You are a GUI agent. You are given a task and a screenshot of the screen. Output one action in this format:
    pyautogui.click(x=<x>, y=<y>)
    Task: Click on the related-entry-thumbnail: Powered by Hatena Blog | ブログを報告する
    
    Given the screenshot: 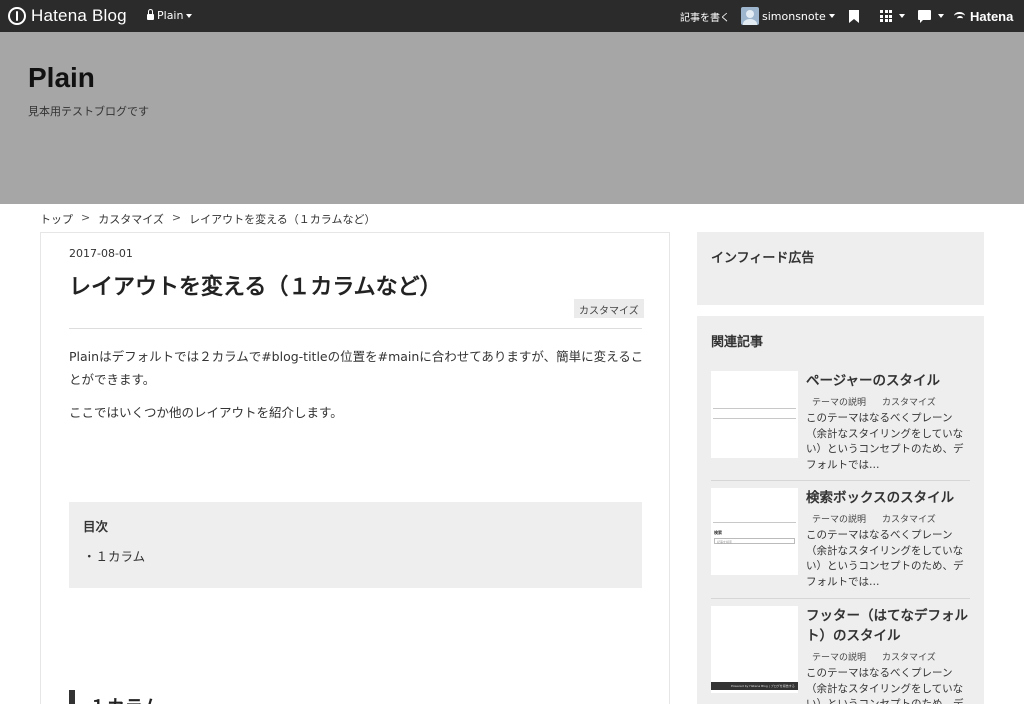 What is the action you would take?
    pyautogui.click(x=754, y=649)
    